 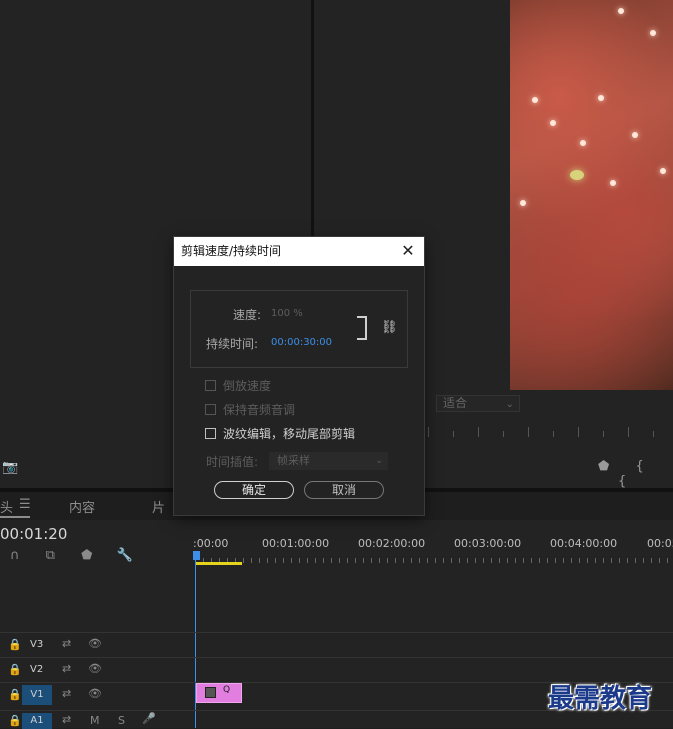 What do you see at coordinates (158, 506) in the screenshot?
I see `tab-clip: 片` at bounding box center [158, 506].